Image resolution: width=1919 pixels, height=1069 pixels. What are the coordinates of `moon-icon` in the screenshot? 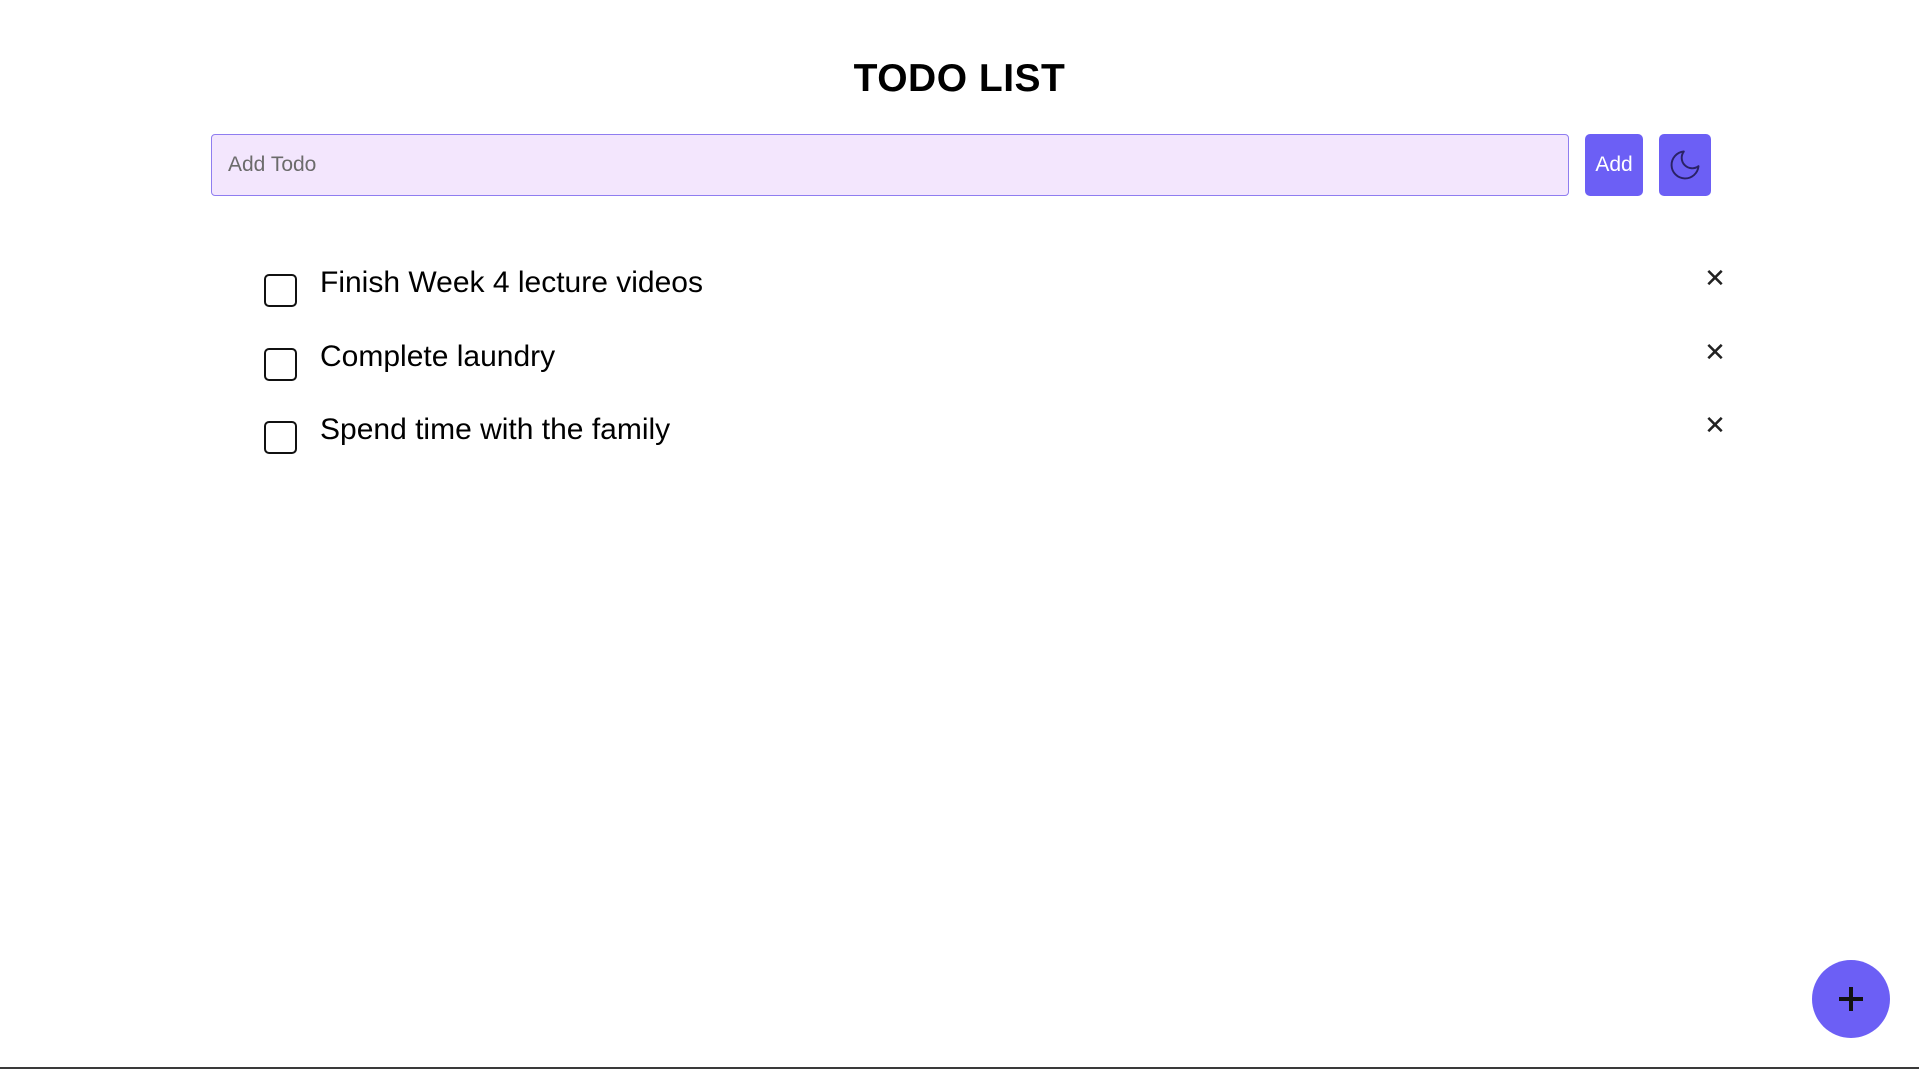 It's located at (1685, 165).